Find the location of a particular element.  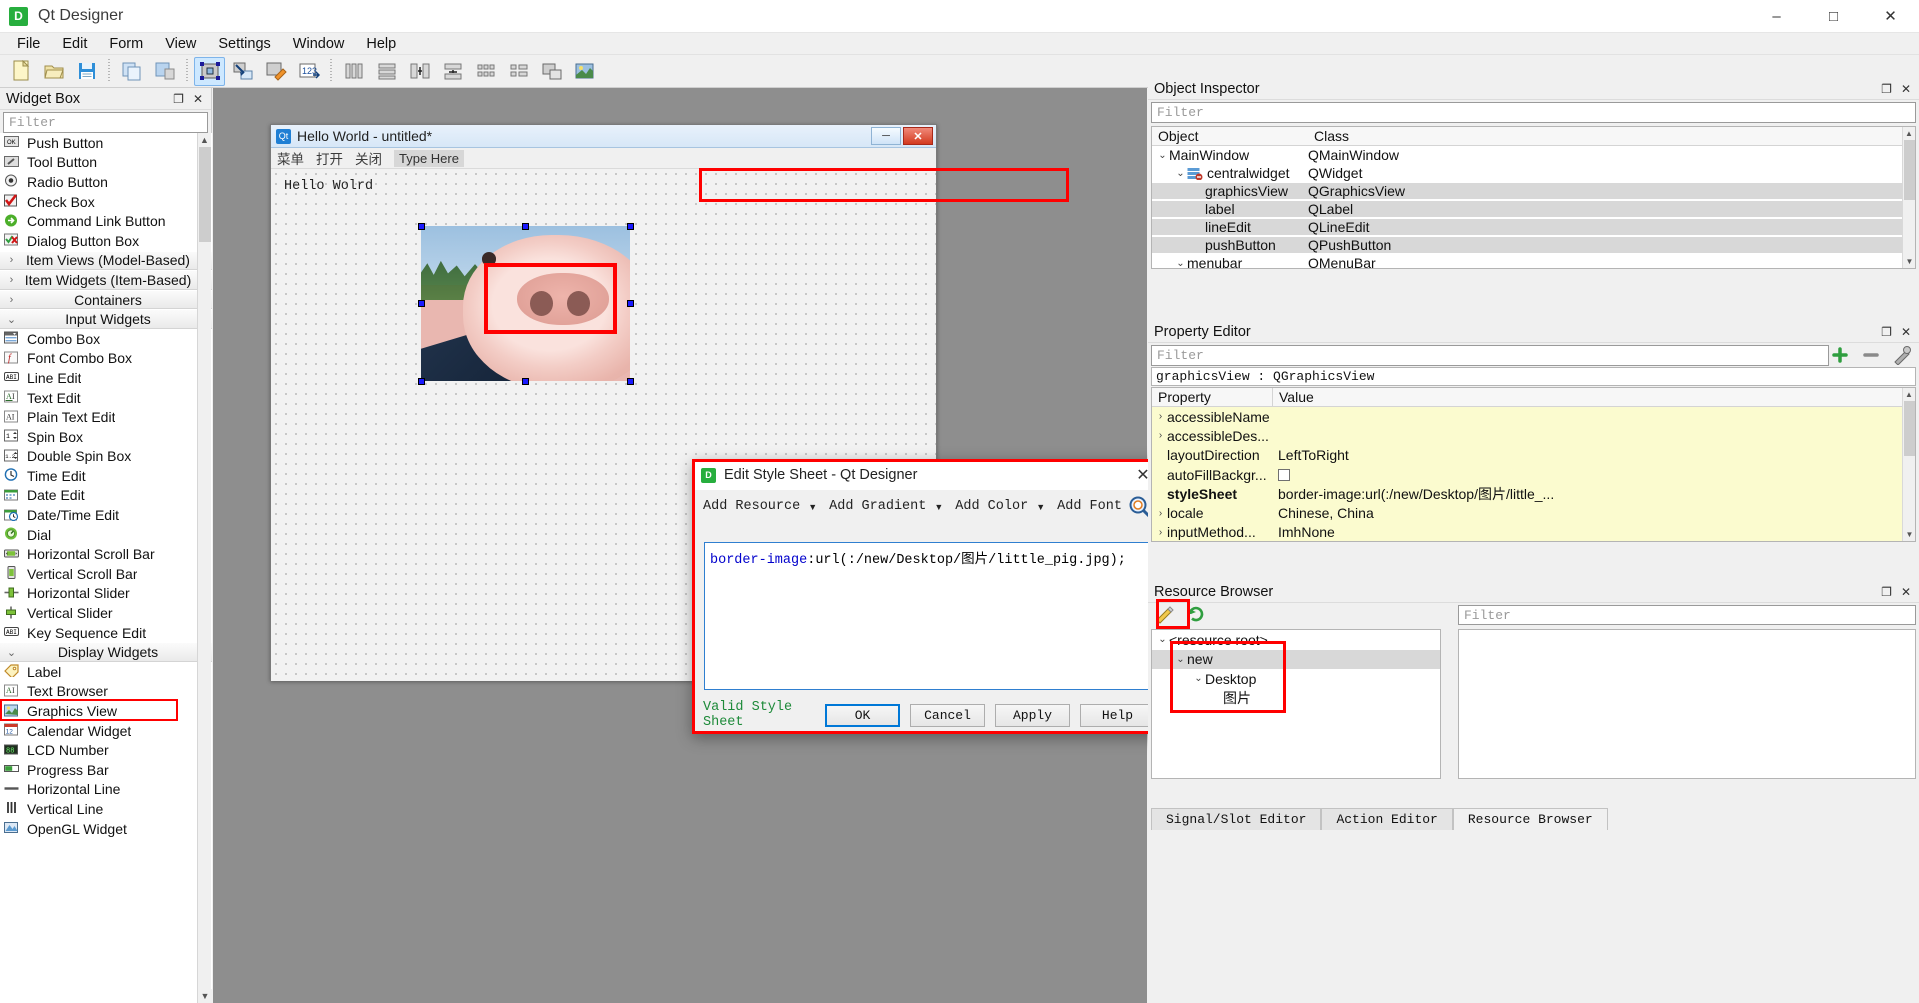

resource-preview-area is located at coordinates (1687, 704).